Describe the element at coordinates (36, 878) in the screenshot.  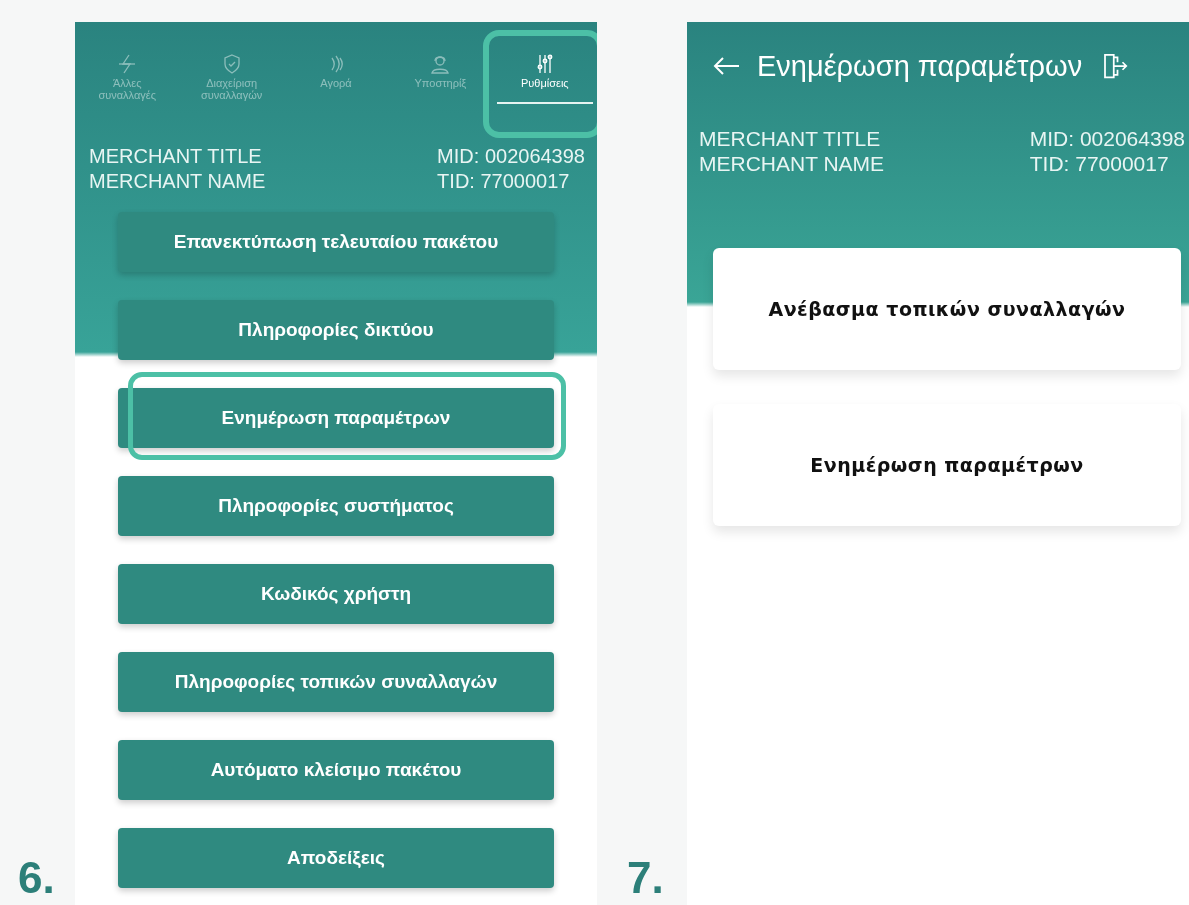
I see `step-number: 6.` at that location.